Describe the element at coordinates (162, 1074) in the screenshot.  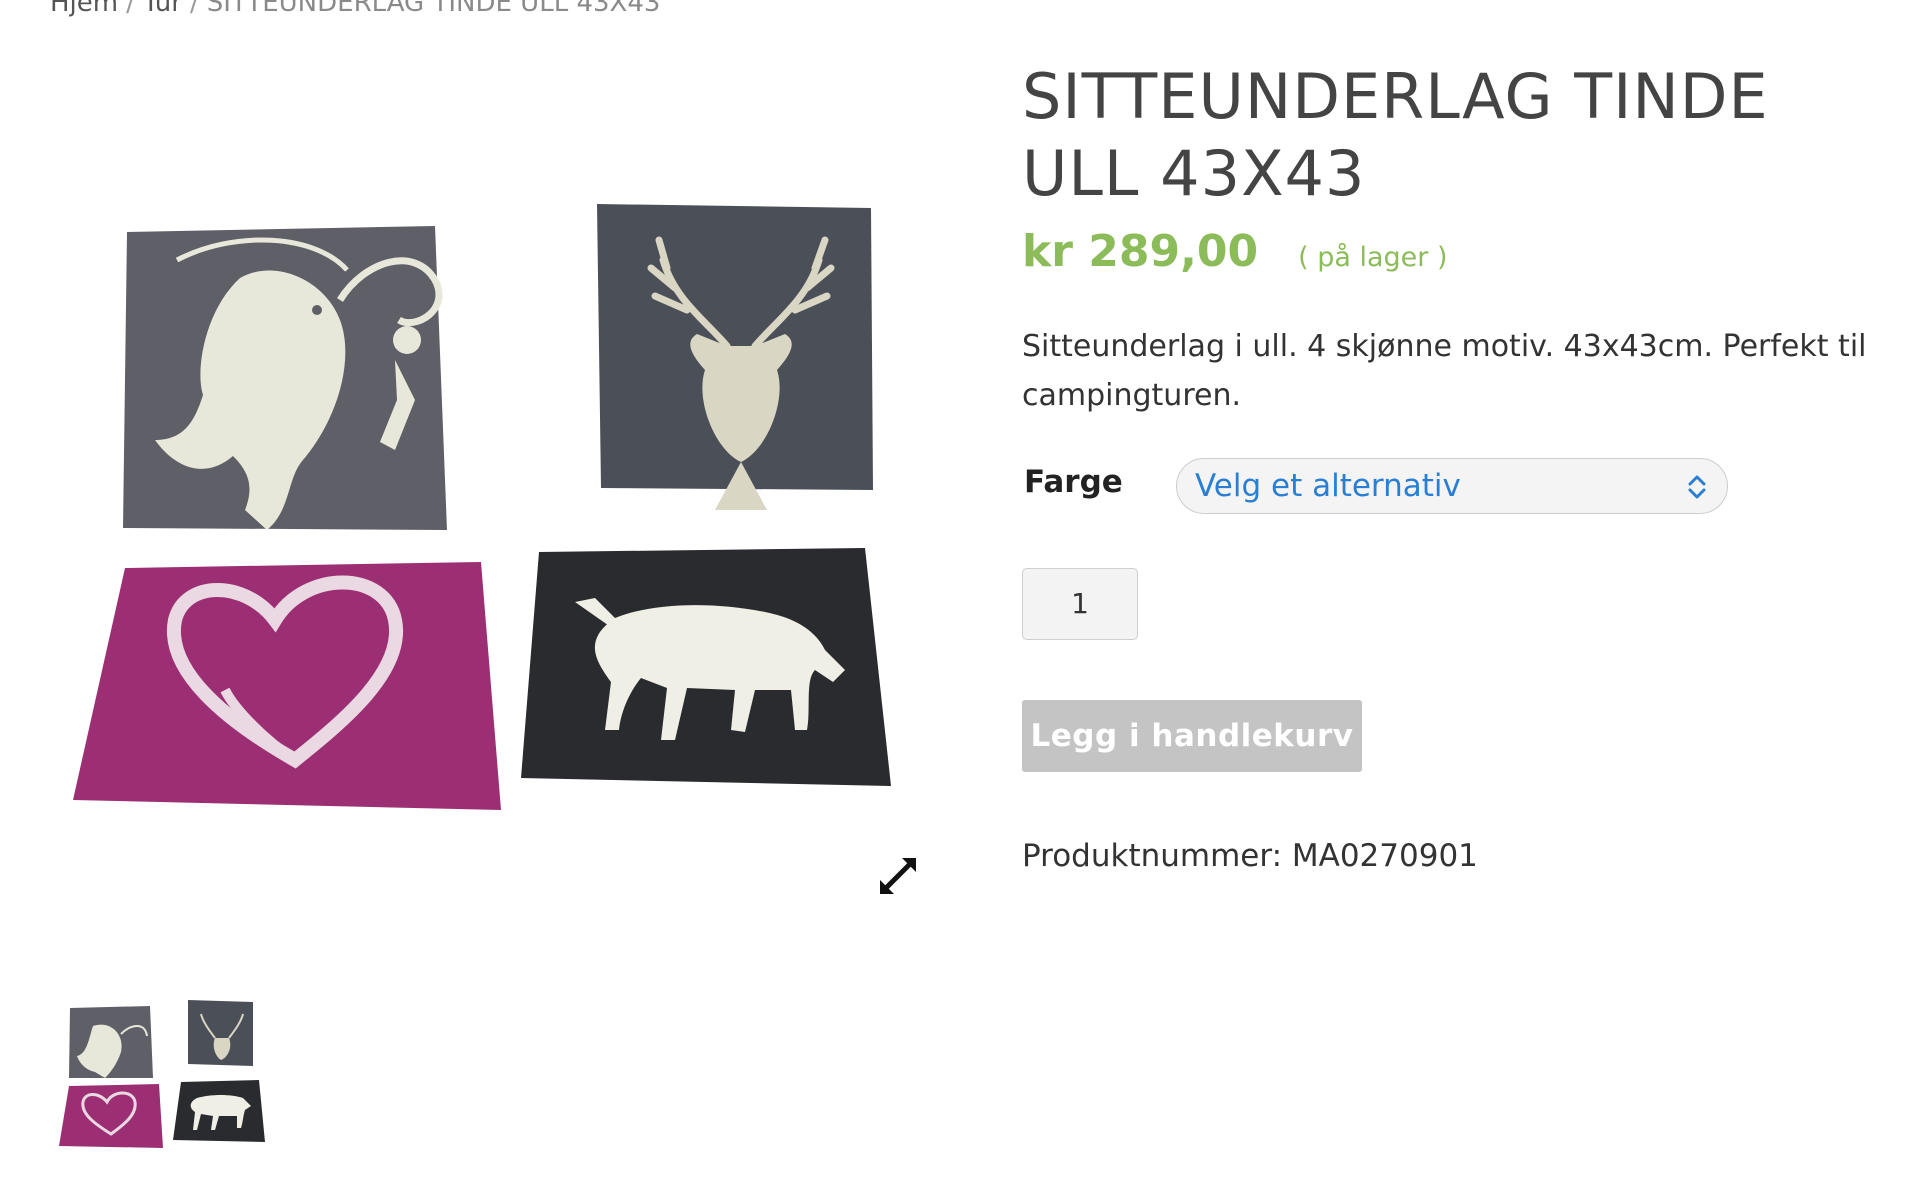
I see `thumbnail-artwork` at that location.